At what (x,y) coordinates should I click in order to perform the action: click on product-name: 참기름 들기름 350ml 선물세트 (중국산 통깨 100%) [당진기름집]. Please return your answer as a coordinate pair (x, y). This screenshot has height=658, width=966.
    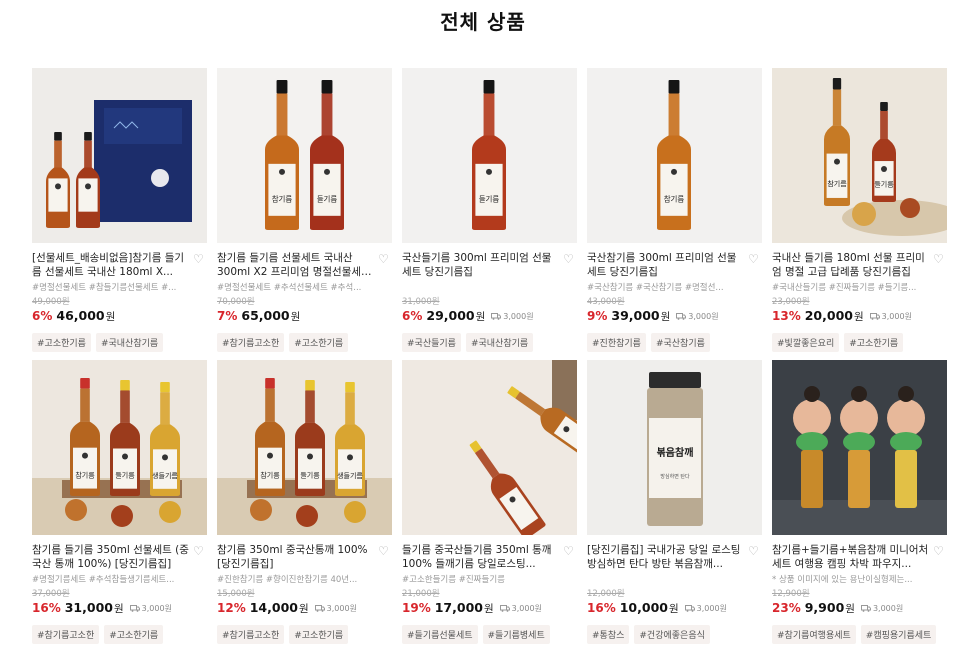
    Looking at the image, I should click on (110, 557).